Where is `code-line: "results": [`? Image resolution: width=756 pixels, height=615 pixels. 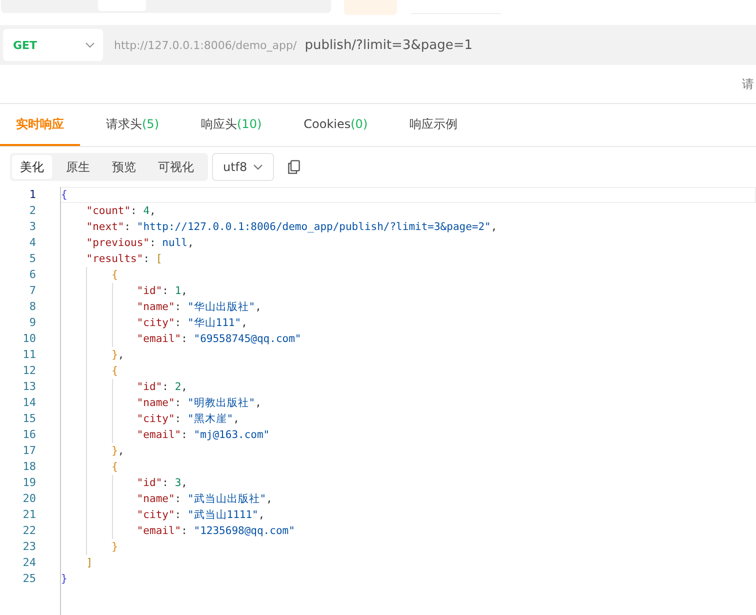 code-line: "results": [ is located at coordinates (123, 259).